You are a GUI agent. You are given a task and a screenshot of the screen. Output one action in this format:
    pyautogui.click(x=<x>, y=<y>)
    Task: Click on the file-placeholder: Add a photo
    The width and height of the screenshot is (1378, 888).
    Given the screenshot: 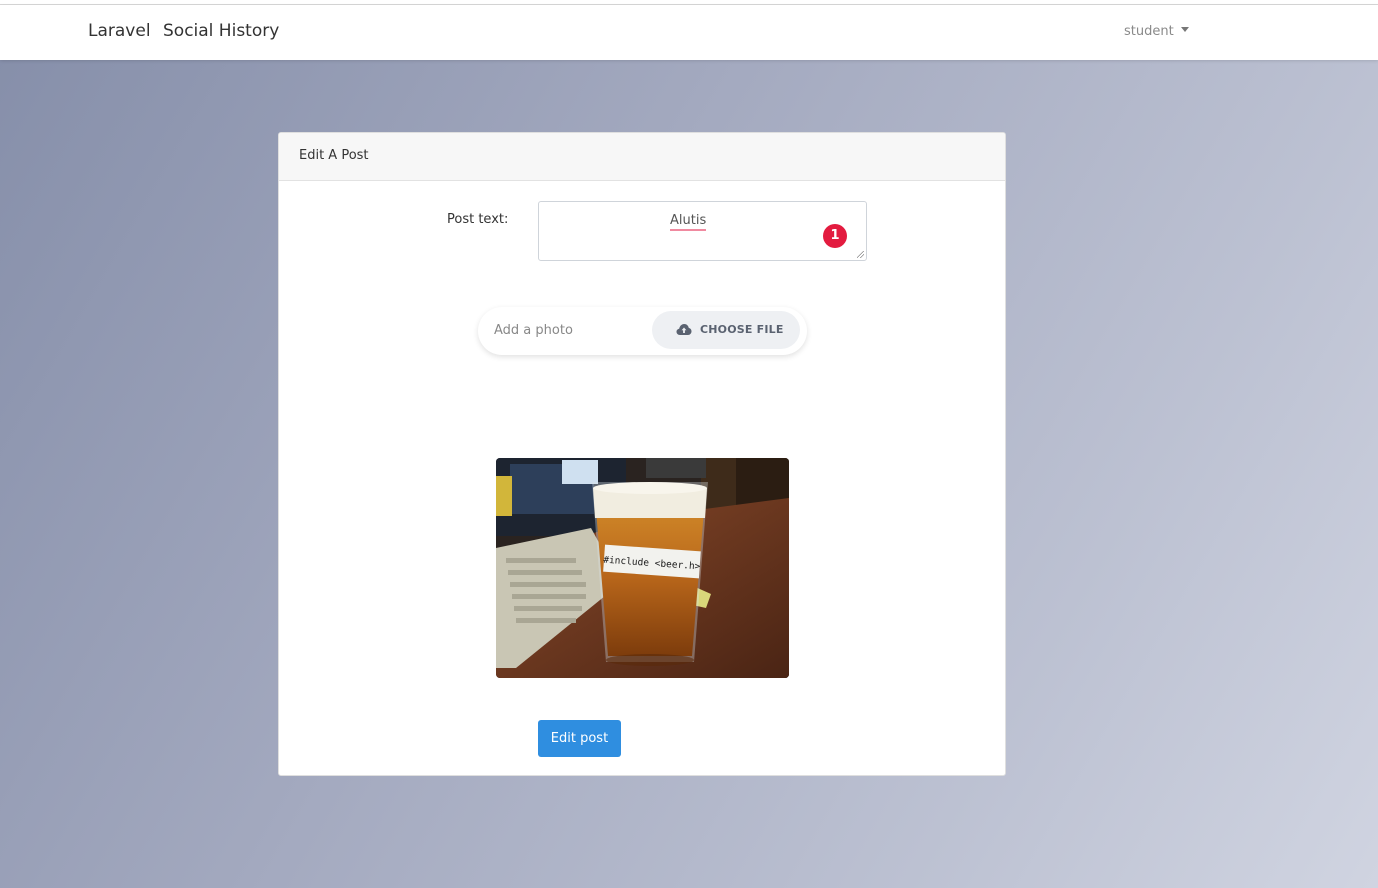 What is the action you would take?
    pyautogui.click(x=533, y=330)
    